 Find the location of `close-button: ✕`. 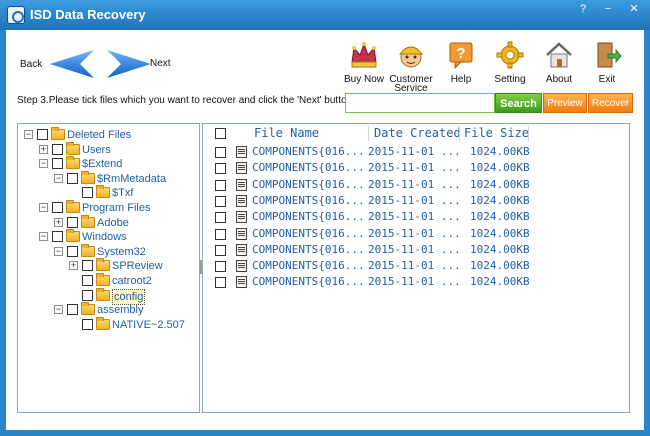

close-button: ✕ is located at coordinates (634, 9).